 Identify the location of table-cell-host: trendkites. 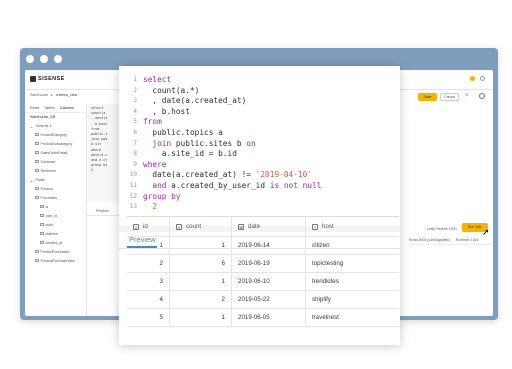
(325, 281).